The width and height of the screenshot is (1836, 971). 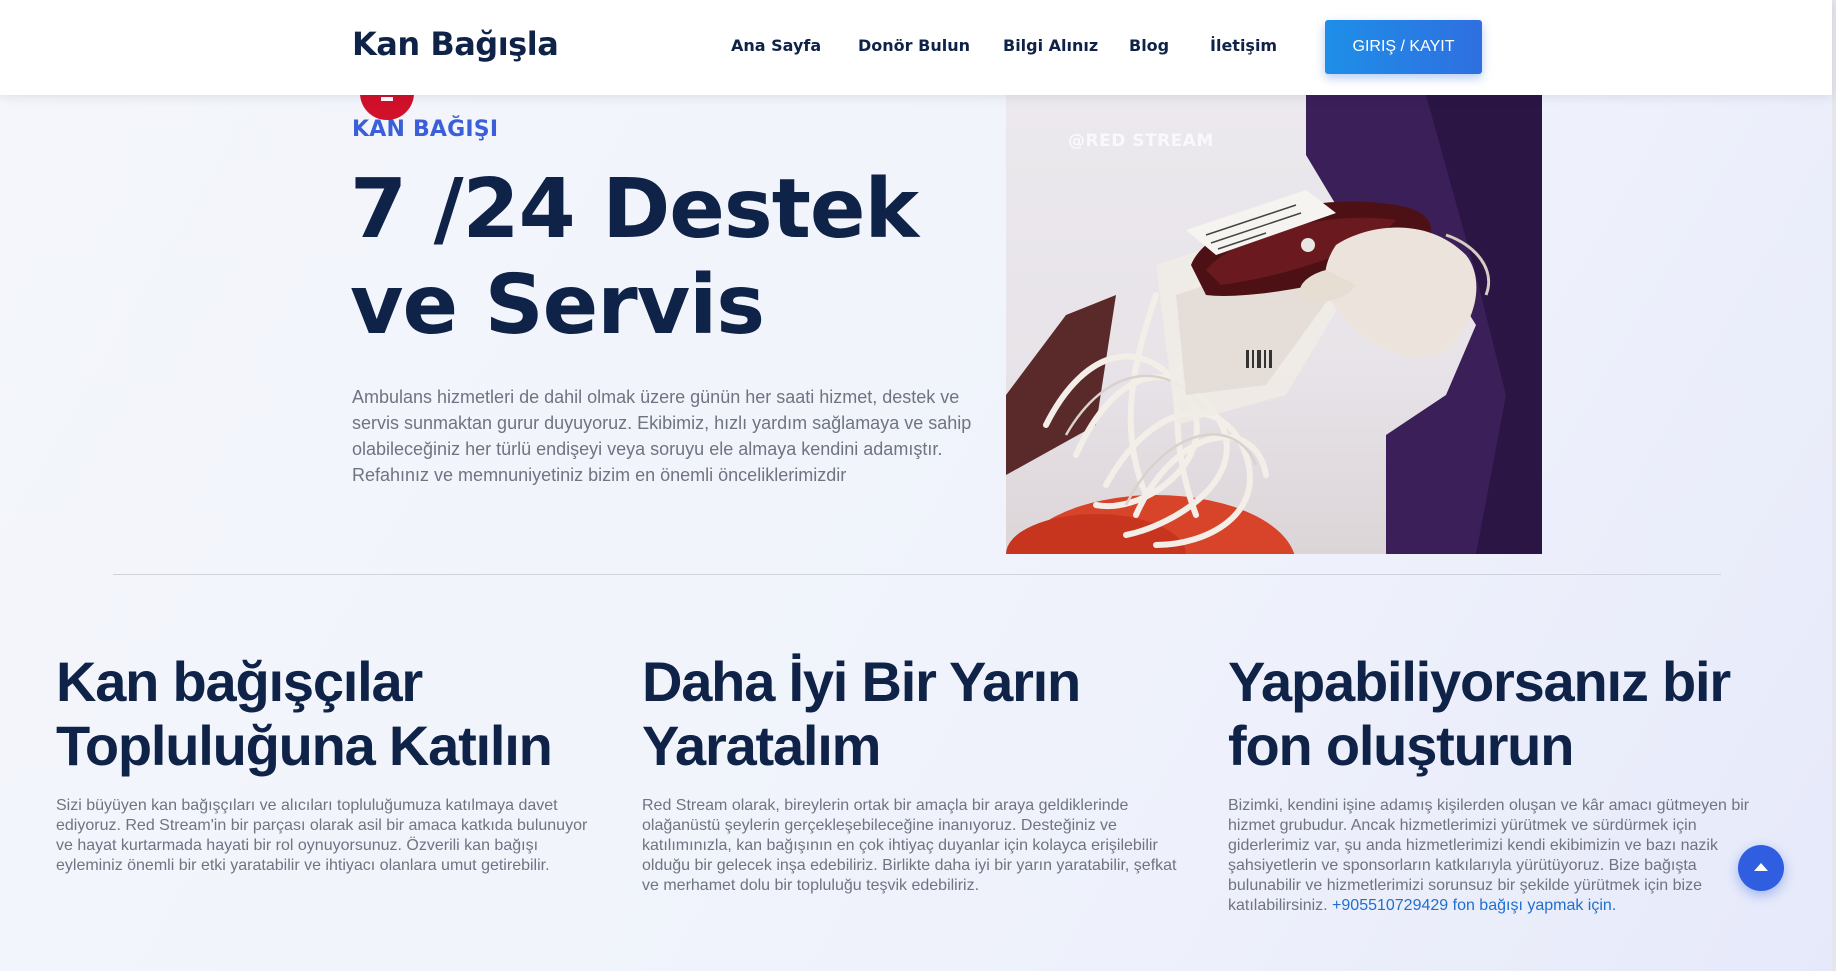 I want to click on hero-kicker: KAN BAĞIŞI, so click(x=425, y=129).